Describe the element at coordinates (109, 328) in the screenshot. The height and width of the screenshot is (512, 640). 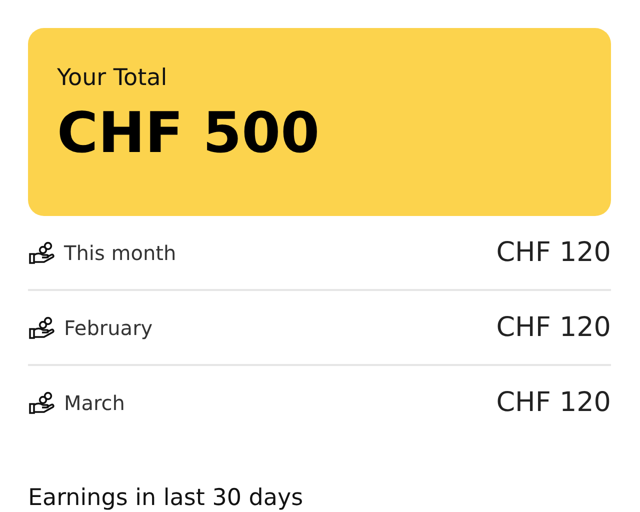
I see `earning-label: February` at that location.